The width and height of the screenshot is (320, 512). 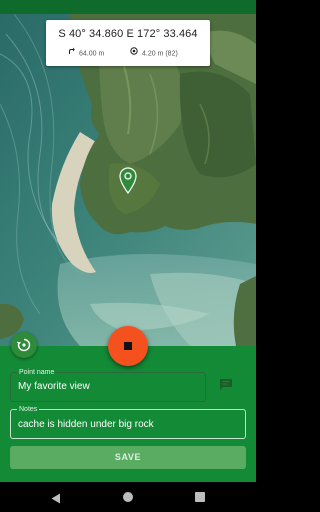 I want to click on undo-location-button, so click(x=24, y=345).